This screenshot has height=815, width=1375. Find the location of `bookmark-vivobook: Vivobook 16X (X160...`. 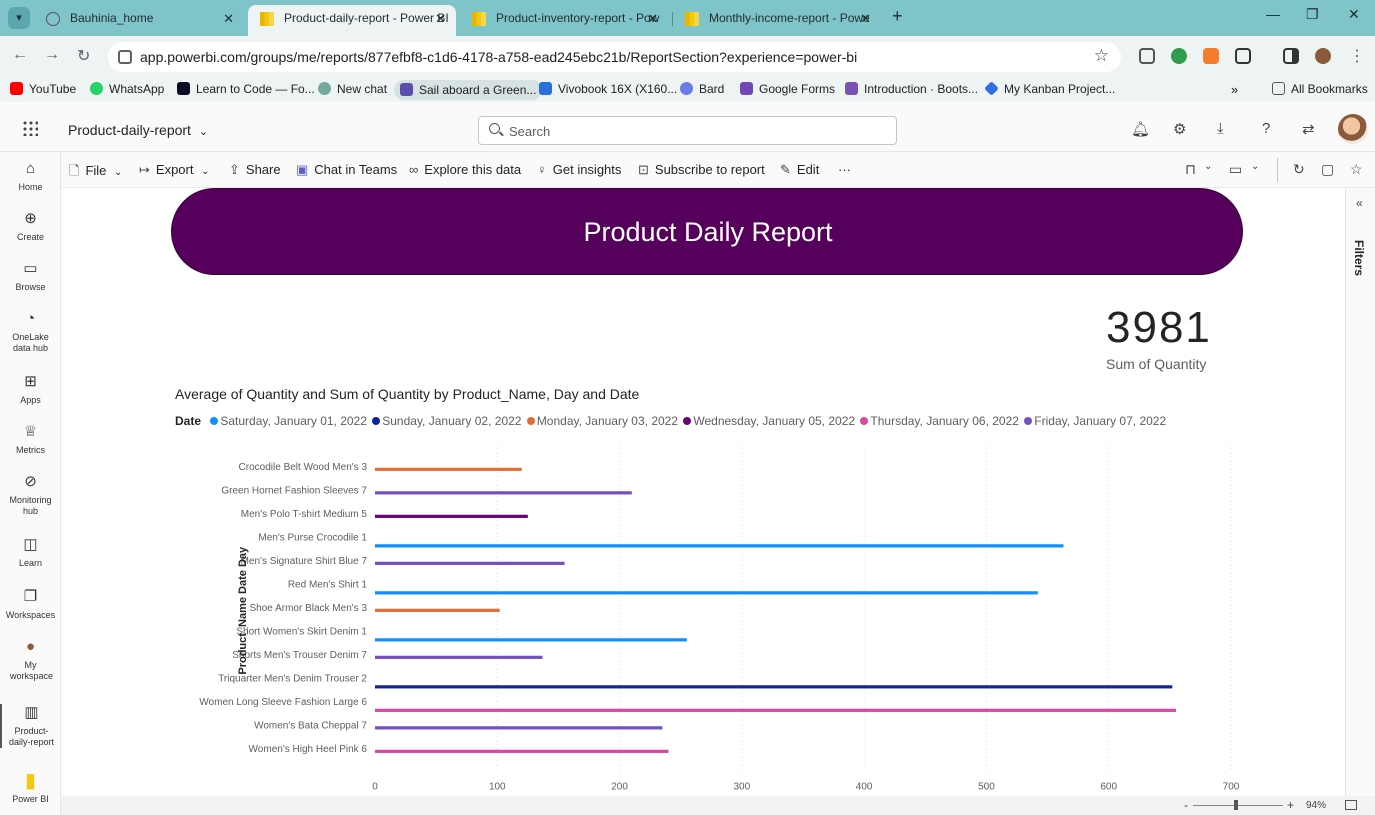

bookmark-vivobook: Vivobook 16X (X160... is located at coordinates (608, 89).